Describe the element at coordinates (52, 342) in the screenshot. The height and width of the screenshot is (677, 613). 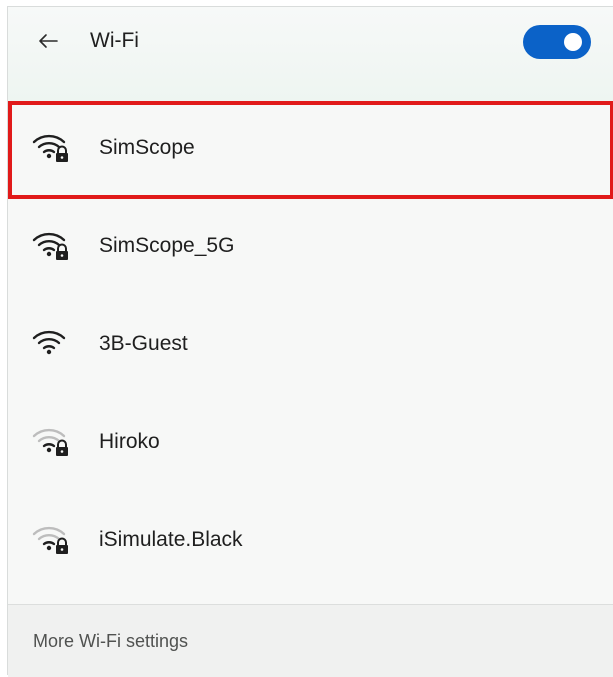
I see `wifi-icon` at that location.